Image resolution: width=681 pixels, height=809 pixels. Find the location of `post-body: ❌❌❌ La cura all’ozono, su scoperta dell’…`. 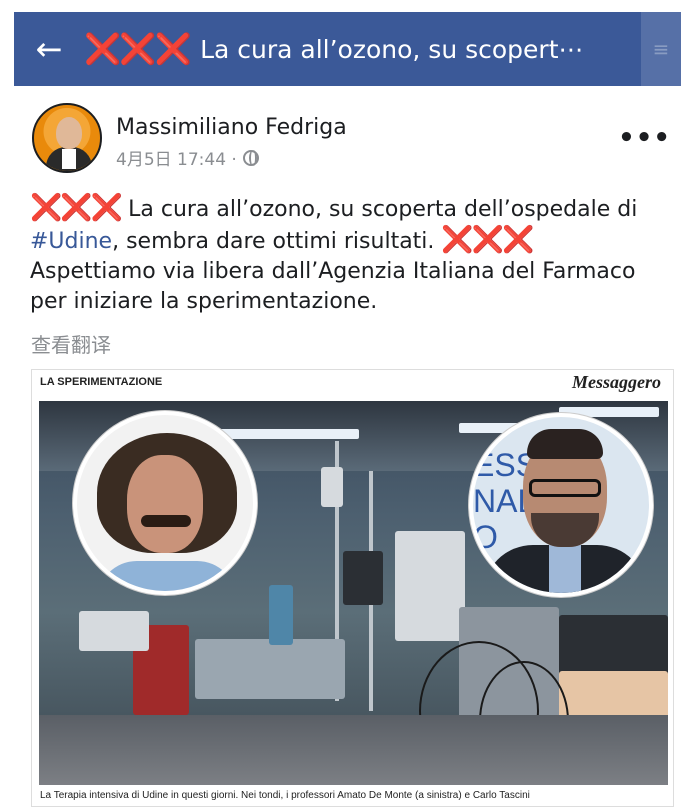

post-body: ❌❌❌ La cura all’ozono, su scoperta dell’… is located at coordinates (350, 255).